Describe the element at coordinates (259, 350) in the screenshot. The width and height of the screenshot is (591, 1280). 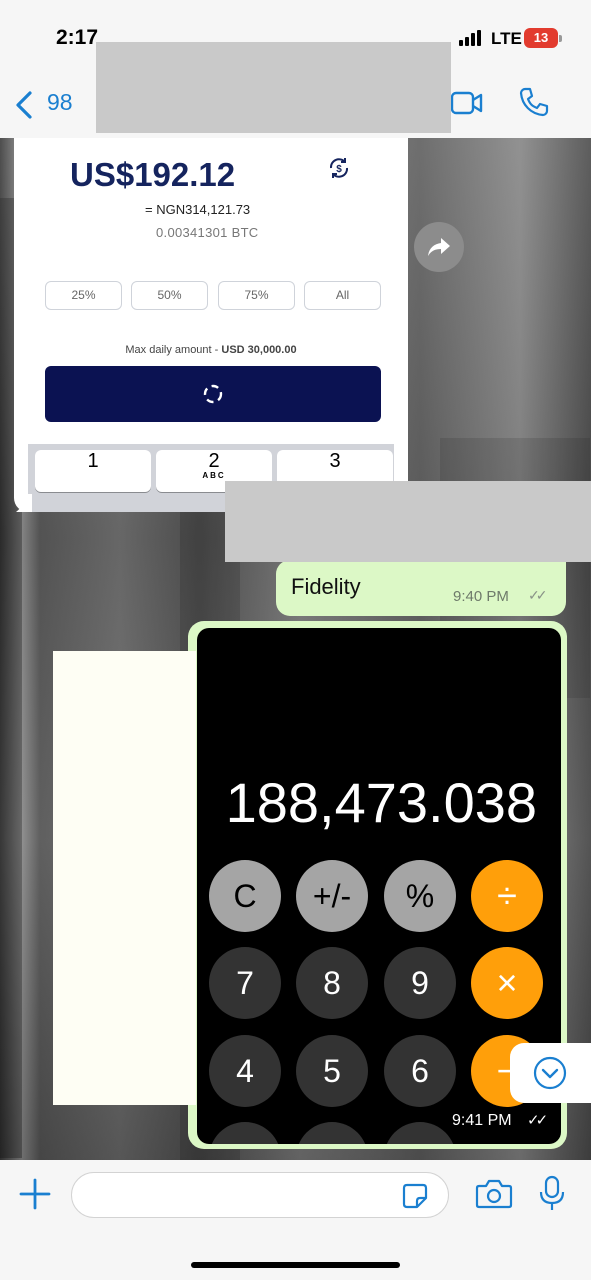
I see `max-daily-value: USD 30,000.00` at that location.